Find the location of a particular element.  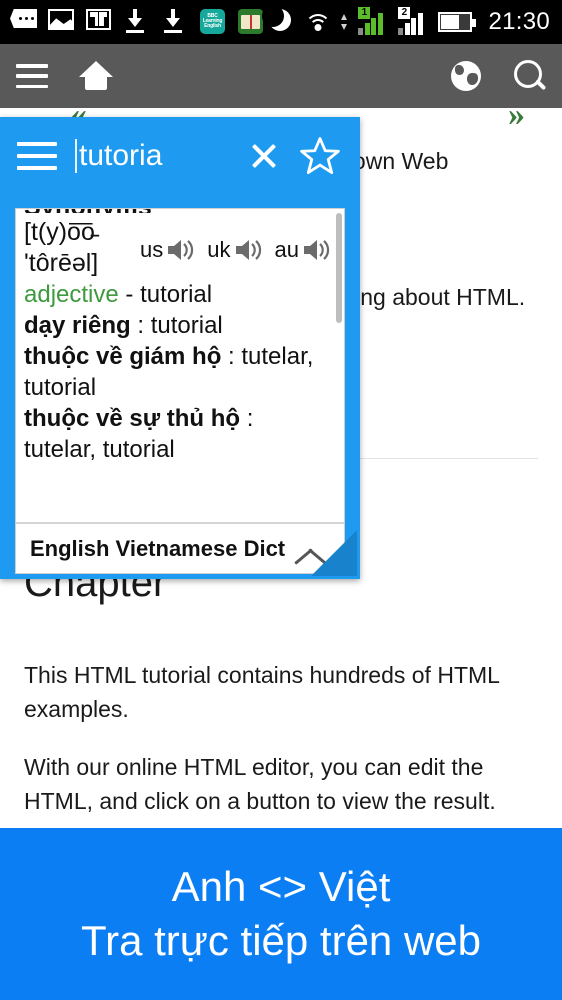

dictionary-entry: thuộc về giám hộ : tutelar, tutorial is located at coordinates (178, 372).